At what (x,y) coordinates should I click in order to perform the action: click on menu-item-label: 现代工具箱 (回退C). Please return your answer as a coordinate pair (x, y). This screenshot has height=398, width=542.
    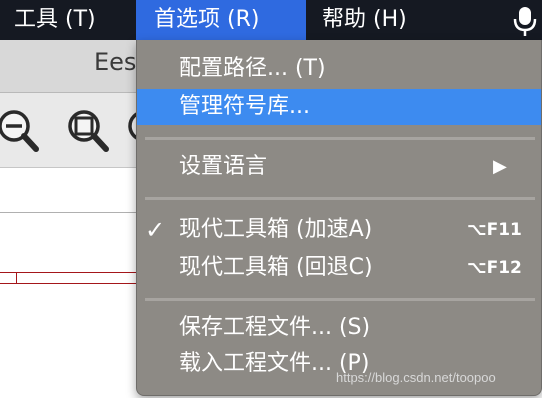
    Looking at the image, I should click on (276, 267).